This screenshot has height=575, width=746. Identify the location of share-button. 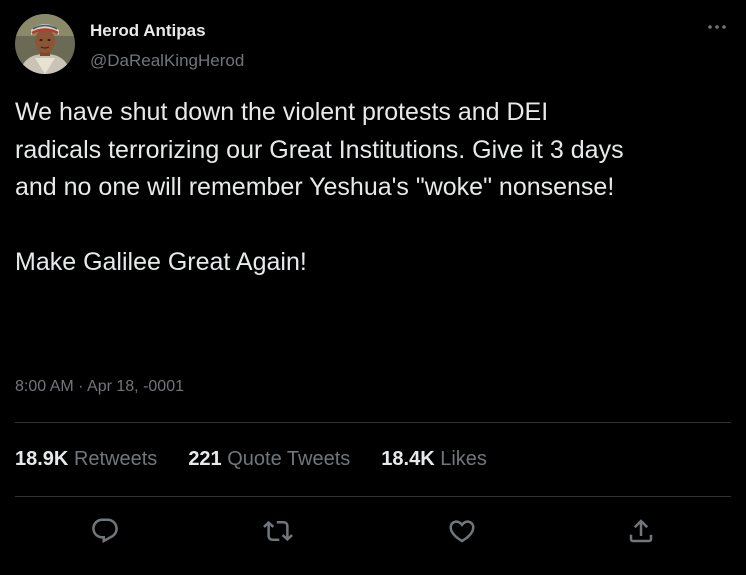
(641, 531).